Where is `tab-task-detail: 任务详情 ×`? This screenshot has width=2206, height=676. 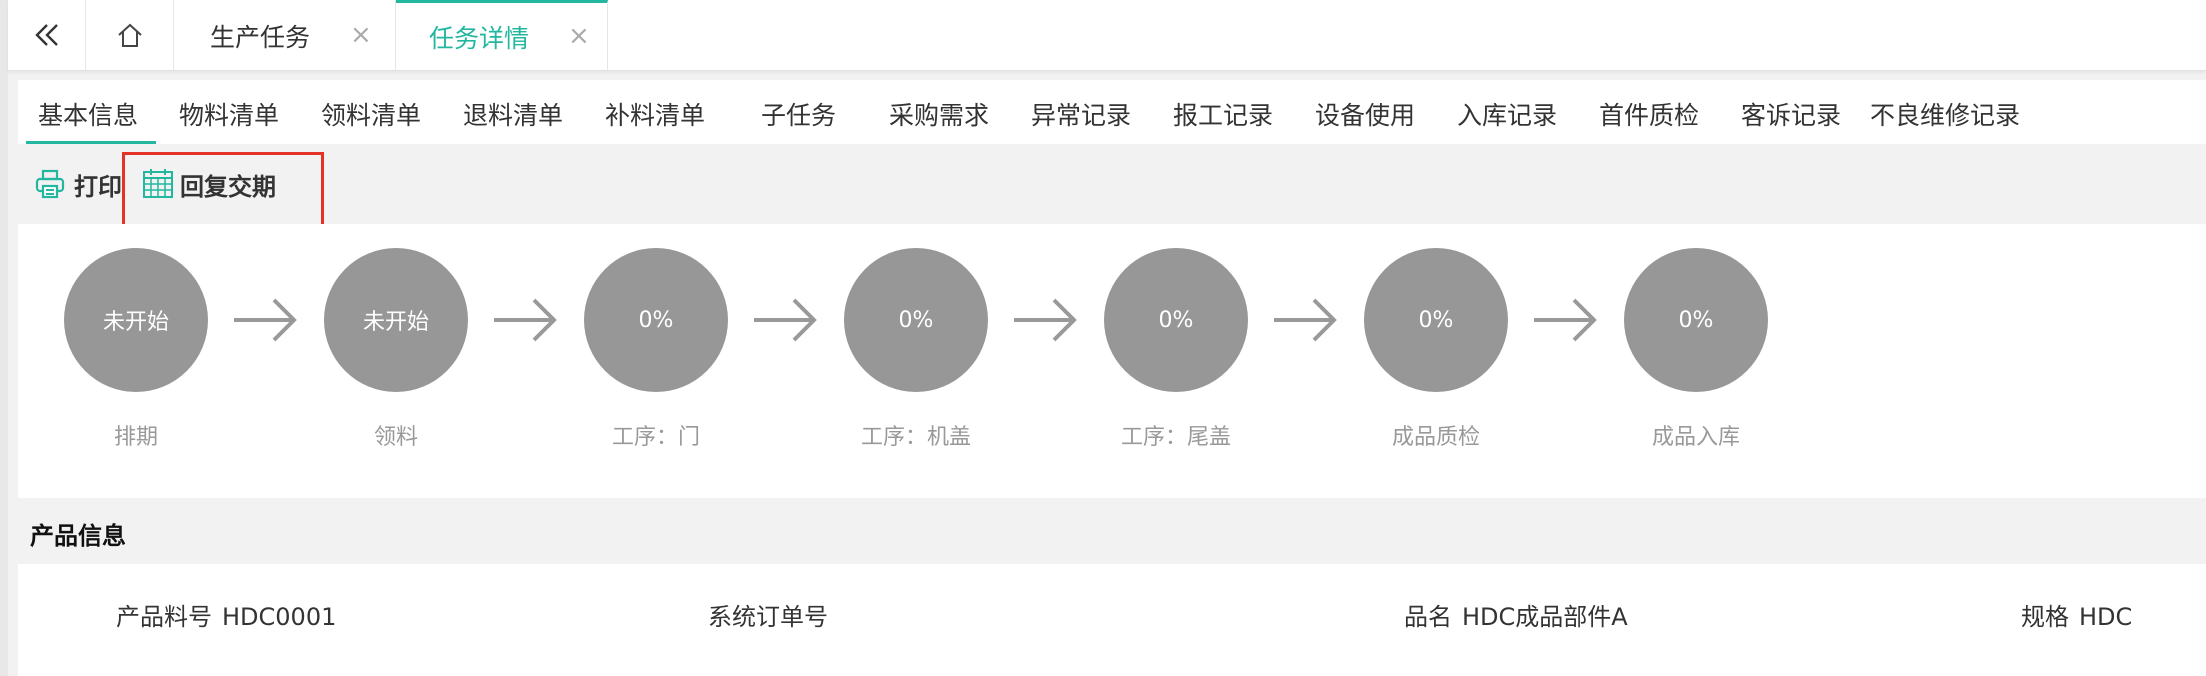 tab-task-detail: 任务详情 × is located at coordinates (502, 35).